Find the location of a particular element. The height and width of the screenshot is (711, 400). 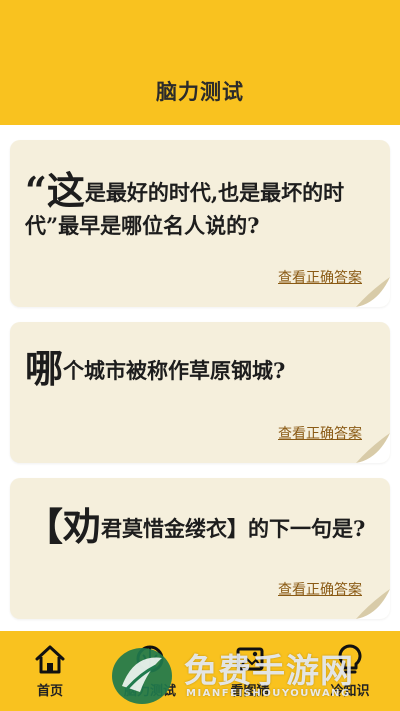

lightbulb-icon is located at coordinates (350, 659).